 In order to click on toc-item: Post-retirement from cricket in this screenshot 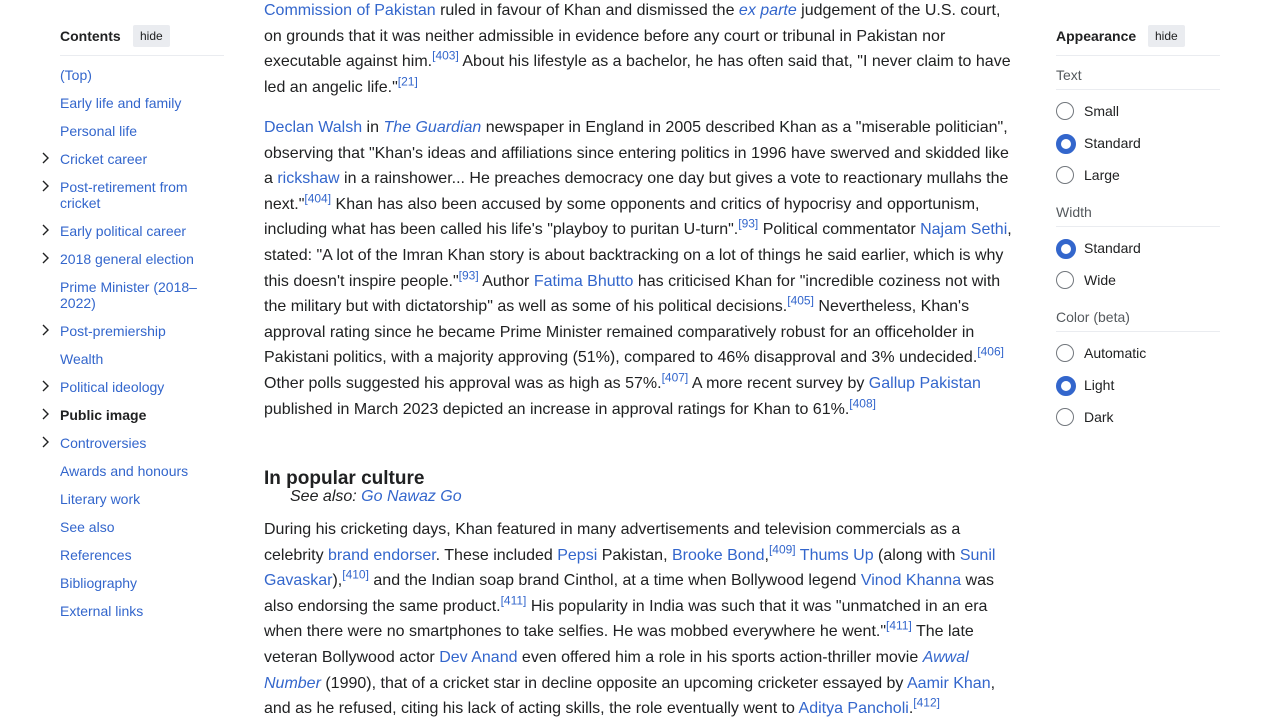, I will do `click(132, 198)`.